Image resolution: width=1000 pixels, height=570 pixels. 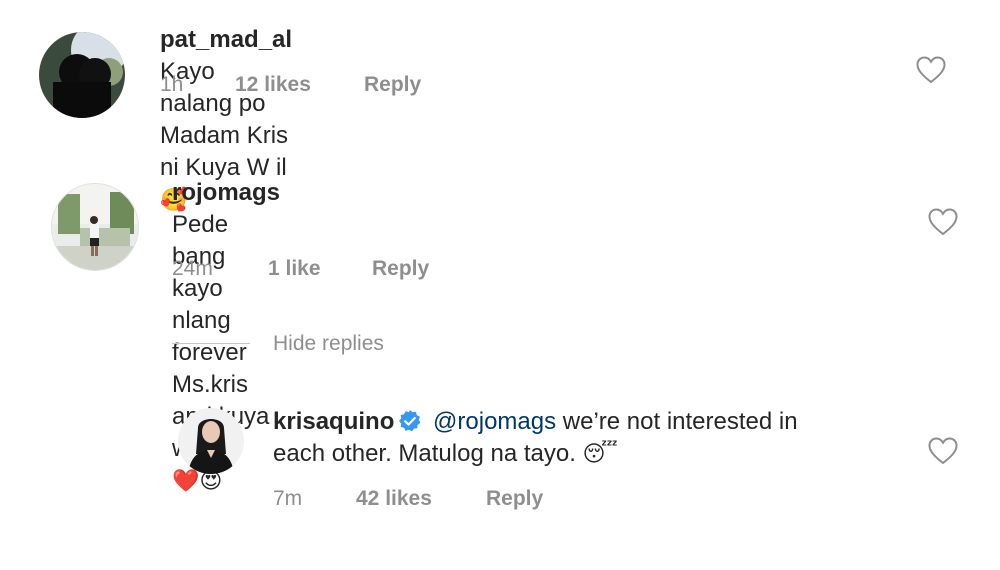 What do you see at coordinates (328, 344) in the screenshot?
I see `hide-replies-button: Hide replies` at bounding box center [328, 344].